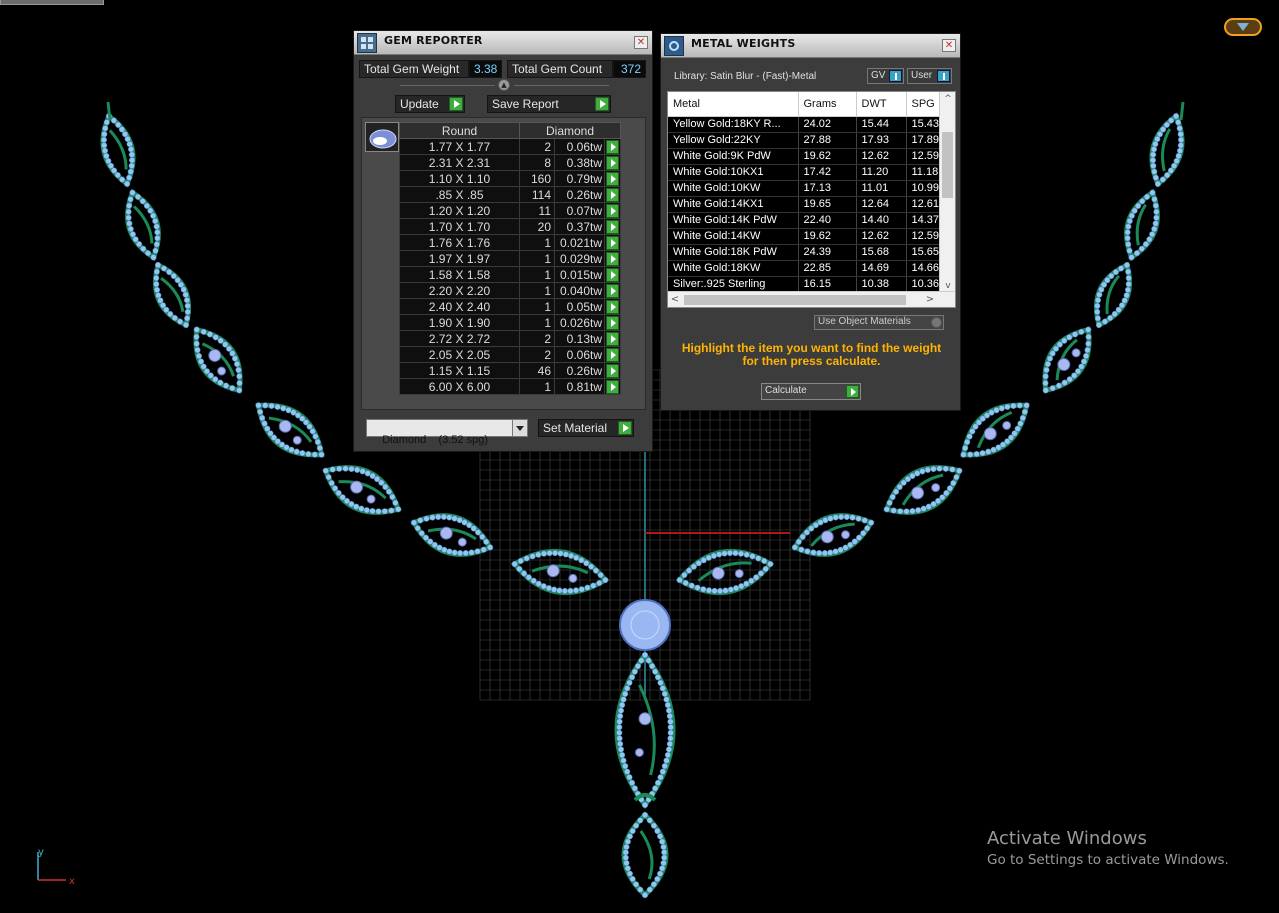 The width and height of the screenshot is (1279, 913). I want to click on column-header-spg: SPG, so click(923, 104).